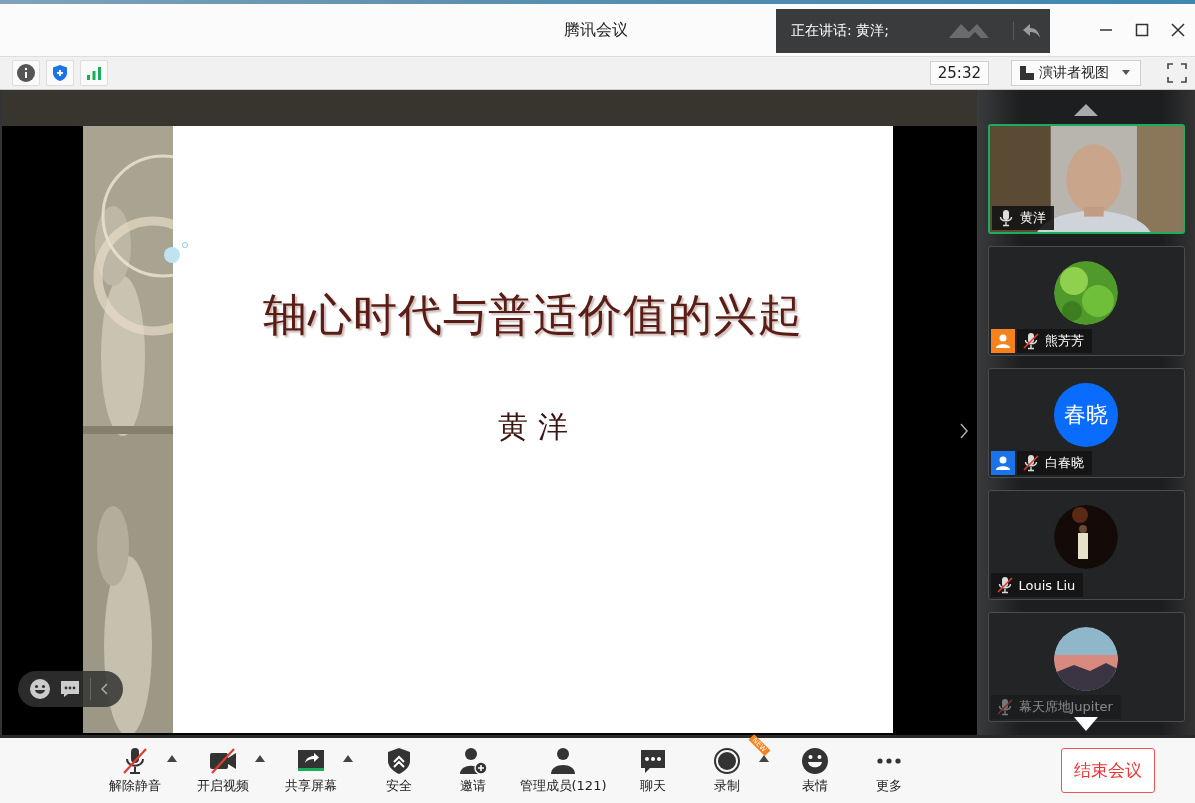 Image resolution: width=1195 pixels, height=803 pixels. I want to click on participant-tile: Louis Liu, so click(1086, 545).